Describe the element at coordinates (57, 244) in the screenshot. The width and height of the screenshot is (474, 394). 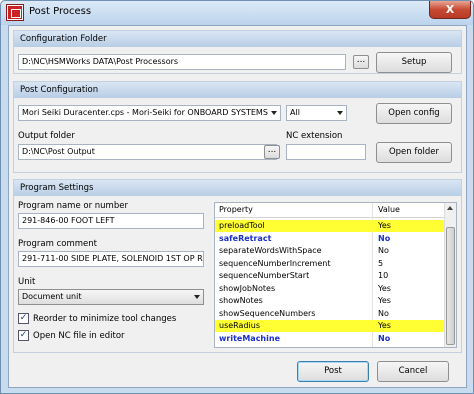
I see `program-comment-label: Program comment` at that location.